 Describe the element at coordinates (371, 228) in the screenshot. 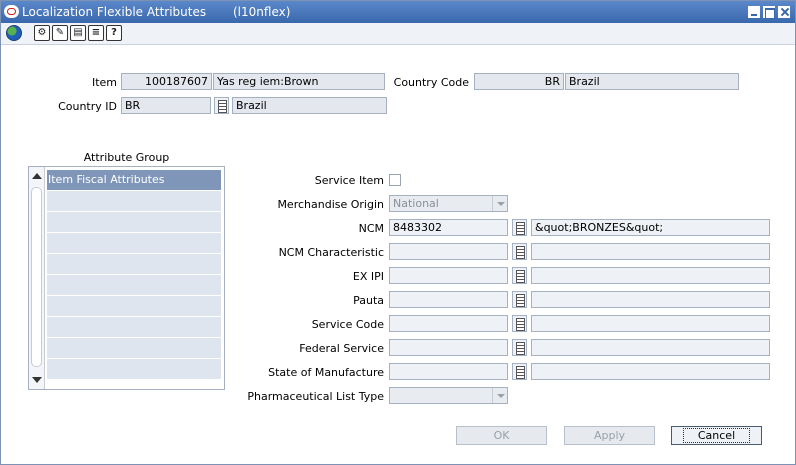

I see `ncm-label: NCM` at that location.